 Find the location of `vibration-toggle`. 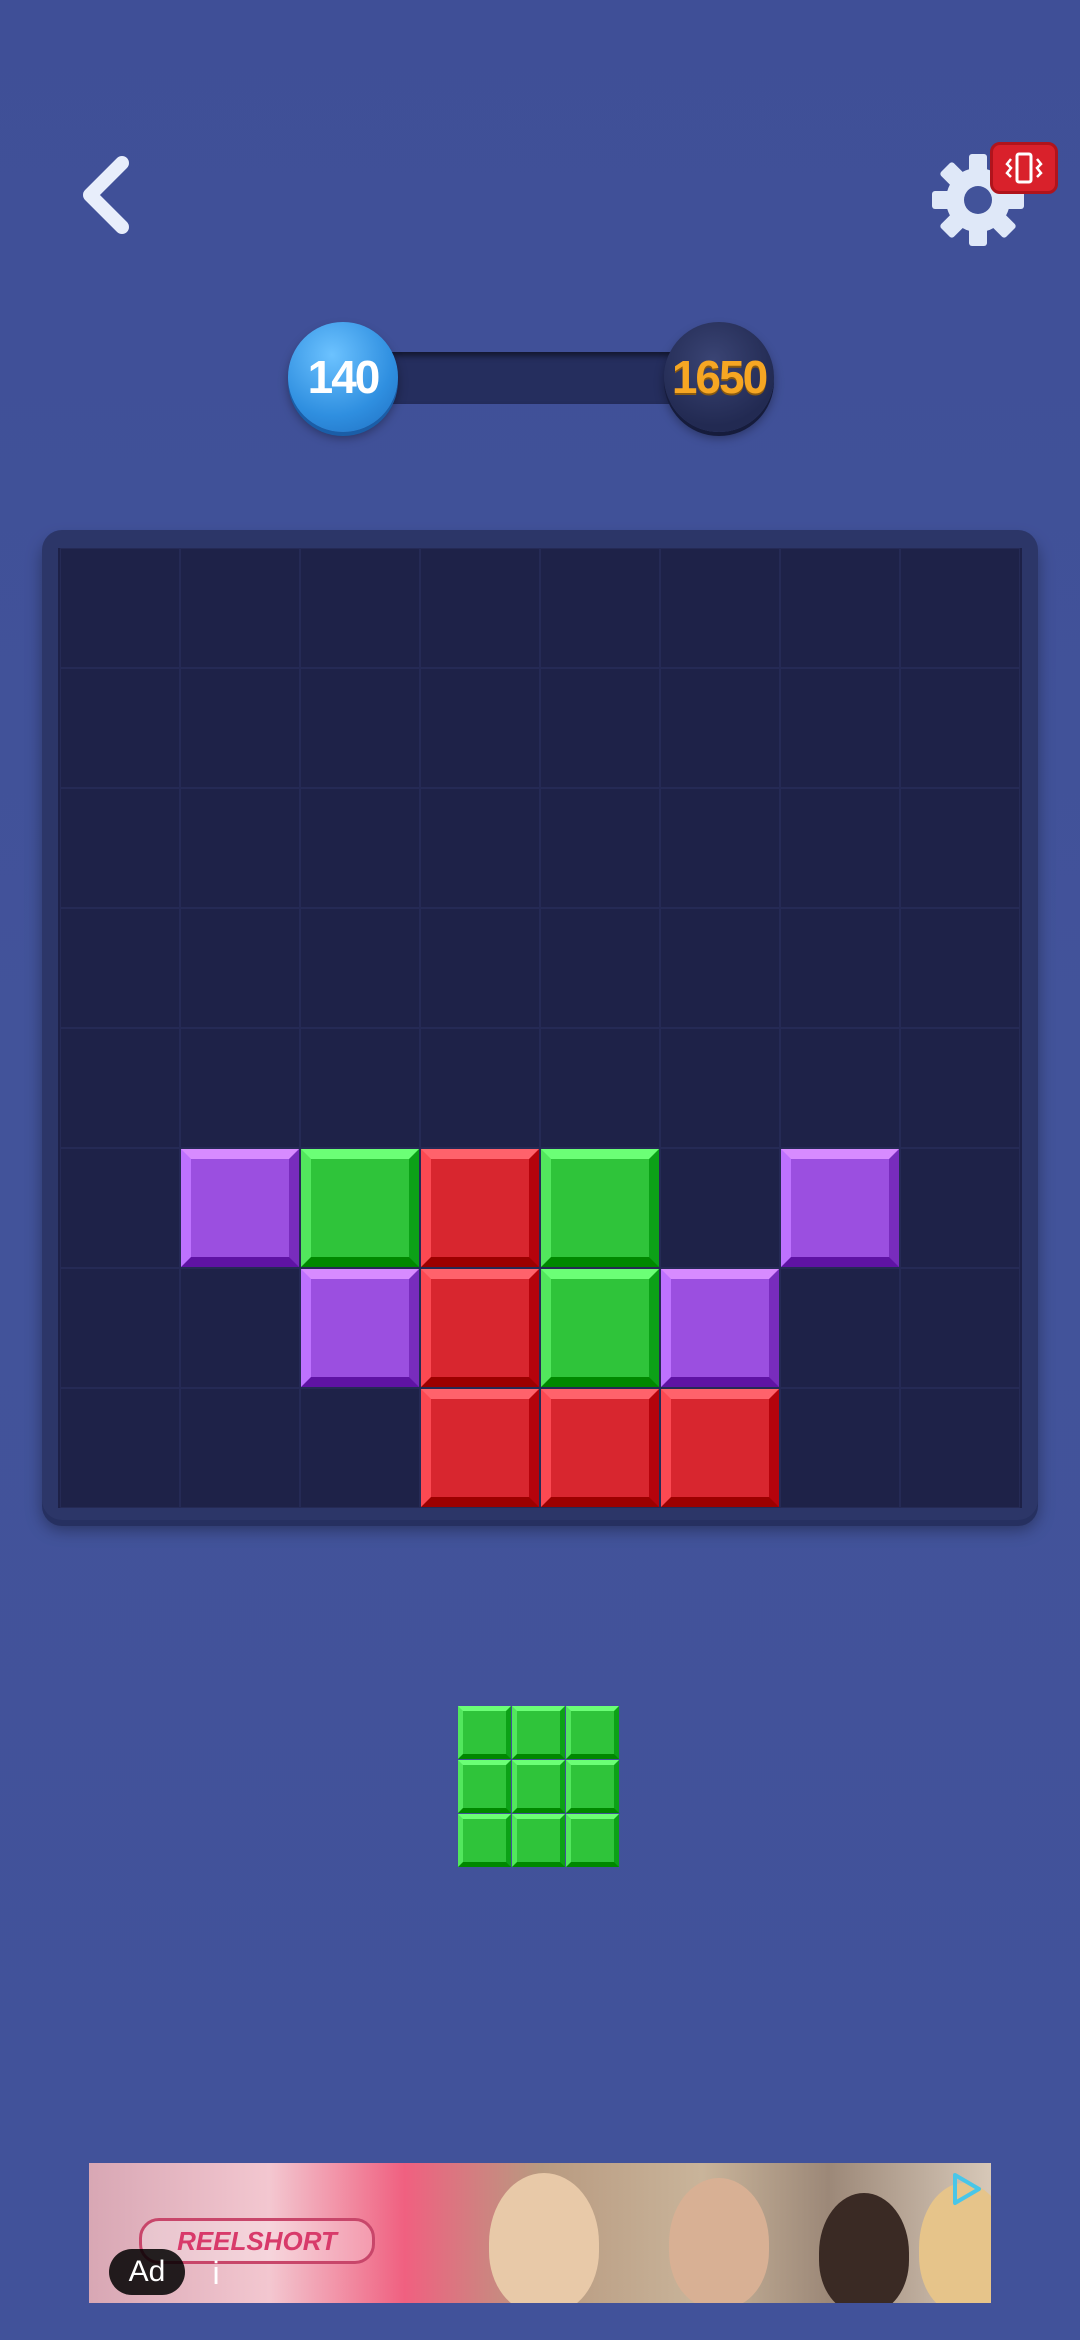

vibration-toggle is located at coordinates (1024, 168).